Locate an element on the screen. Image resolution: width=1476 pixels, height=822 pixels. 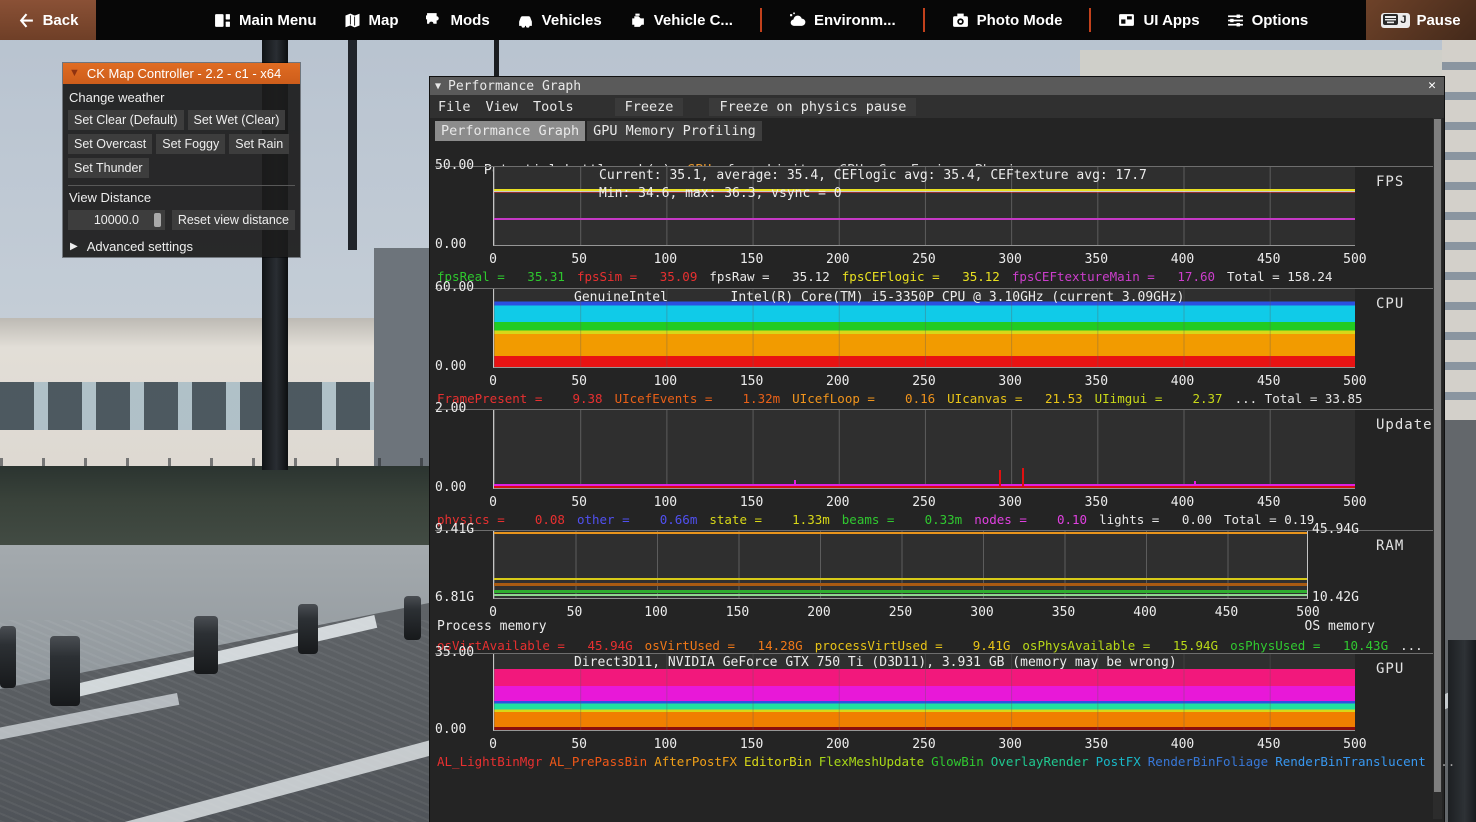
back-arrow-icon is located at coordinates (26, 20).